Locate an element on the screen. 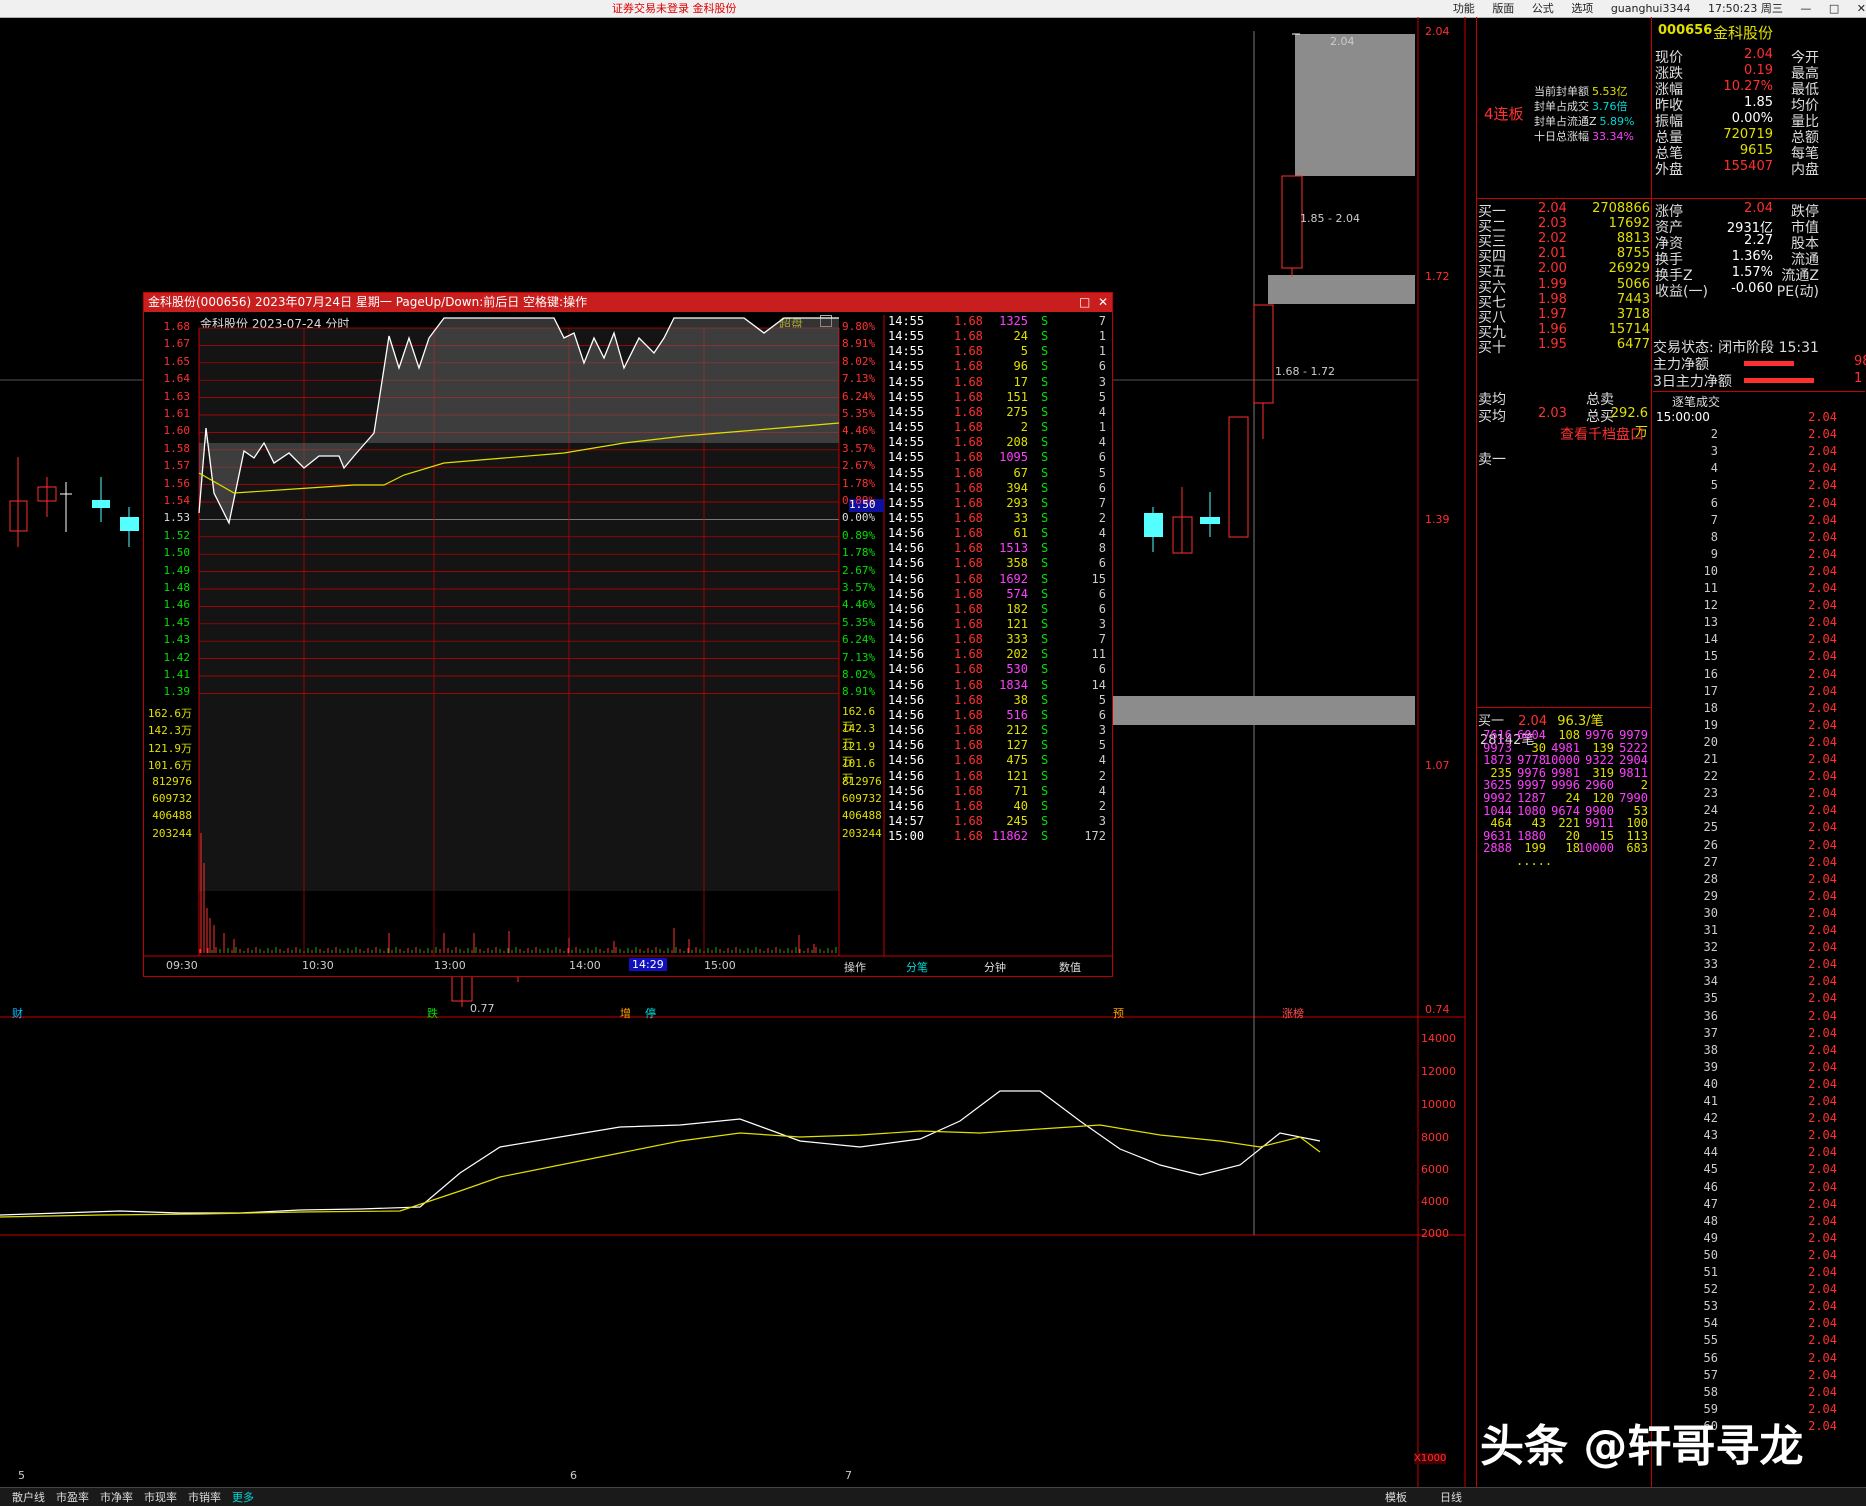 Image resolution: width=1866 pixels, height=1506 pixels. tab-operate: 操作 is located at coordinates (855, 967).